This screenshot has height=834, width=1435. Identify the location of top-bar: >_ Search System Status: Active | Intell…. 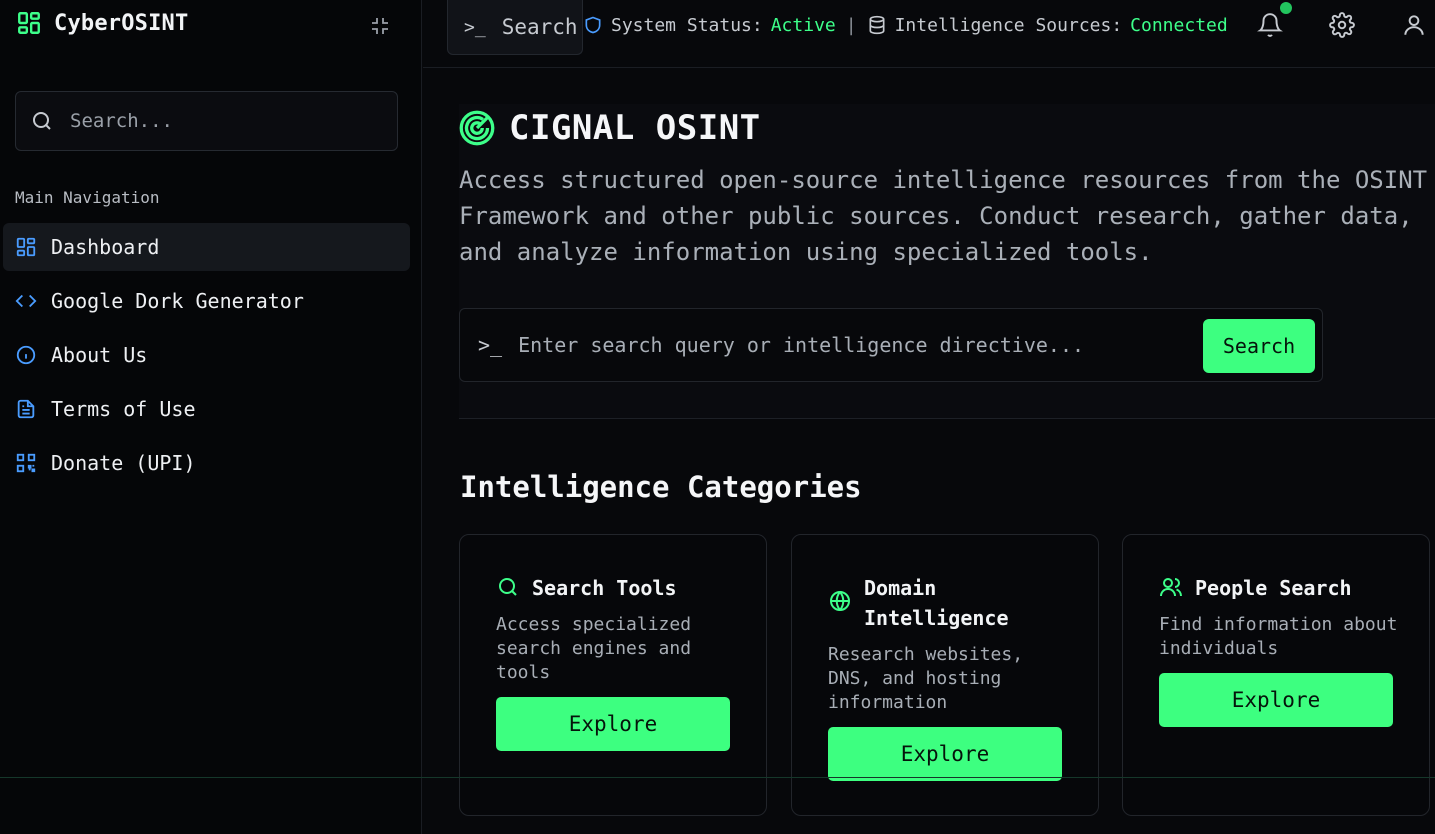
(929, 34).